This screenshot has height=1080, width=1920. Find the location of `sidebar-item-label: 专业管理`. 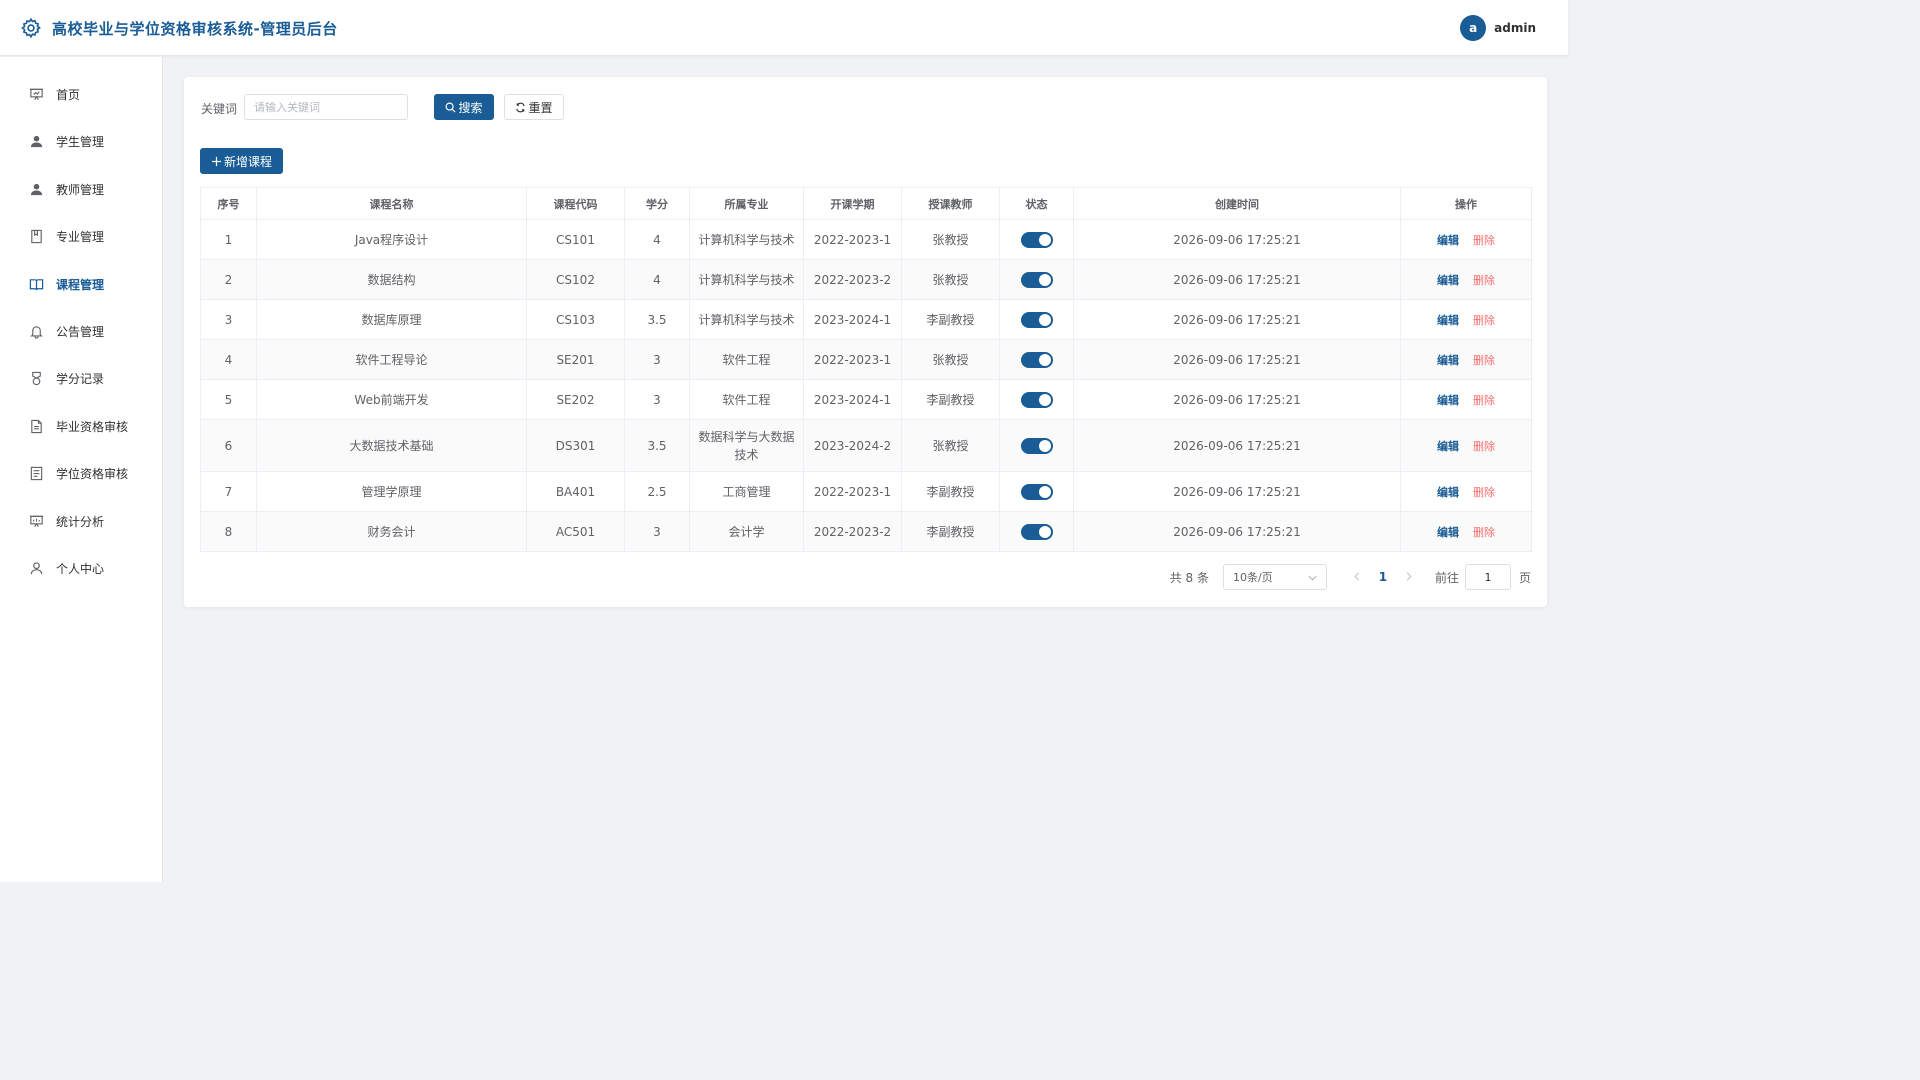

sidebar-item-label: 专业管理 is located at coordinates (80, 236).